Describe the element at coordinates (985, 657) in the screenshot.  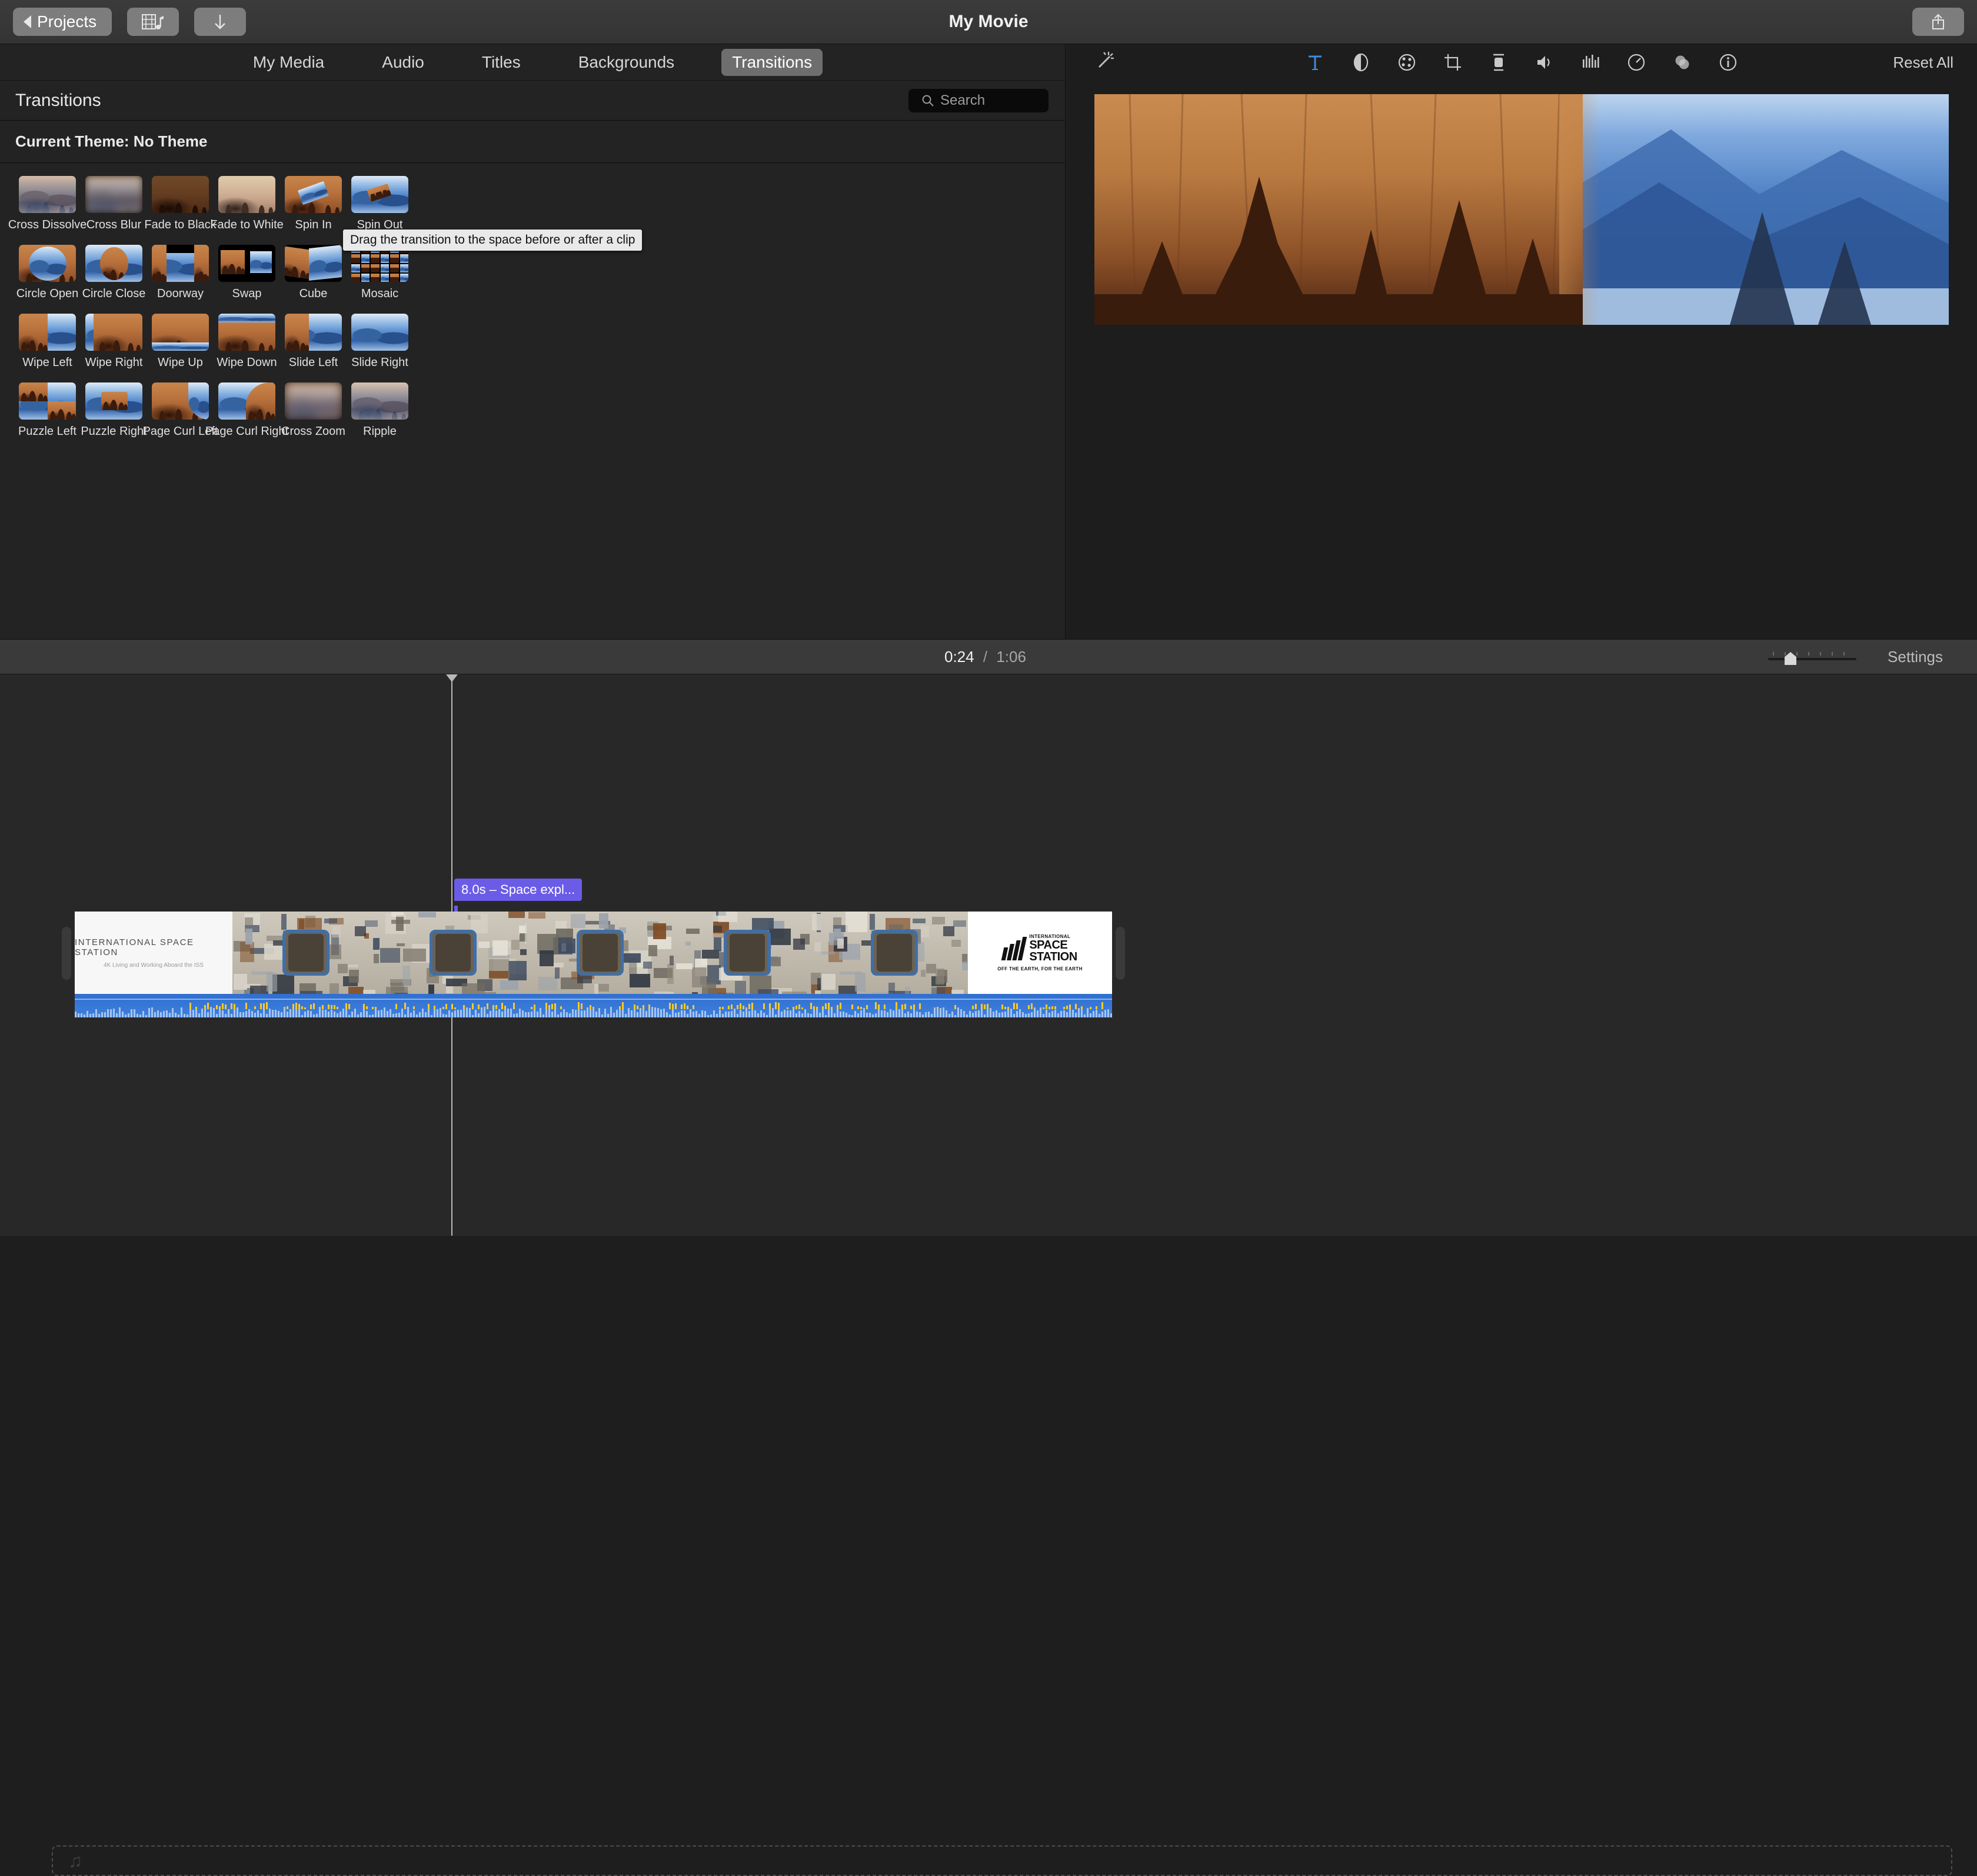
I see `time-display: 0:24 / 1:06` at that location.